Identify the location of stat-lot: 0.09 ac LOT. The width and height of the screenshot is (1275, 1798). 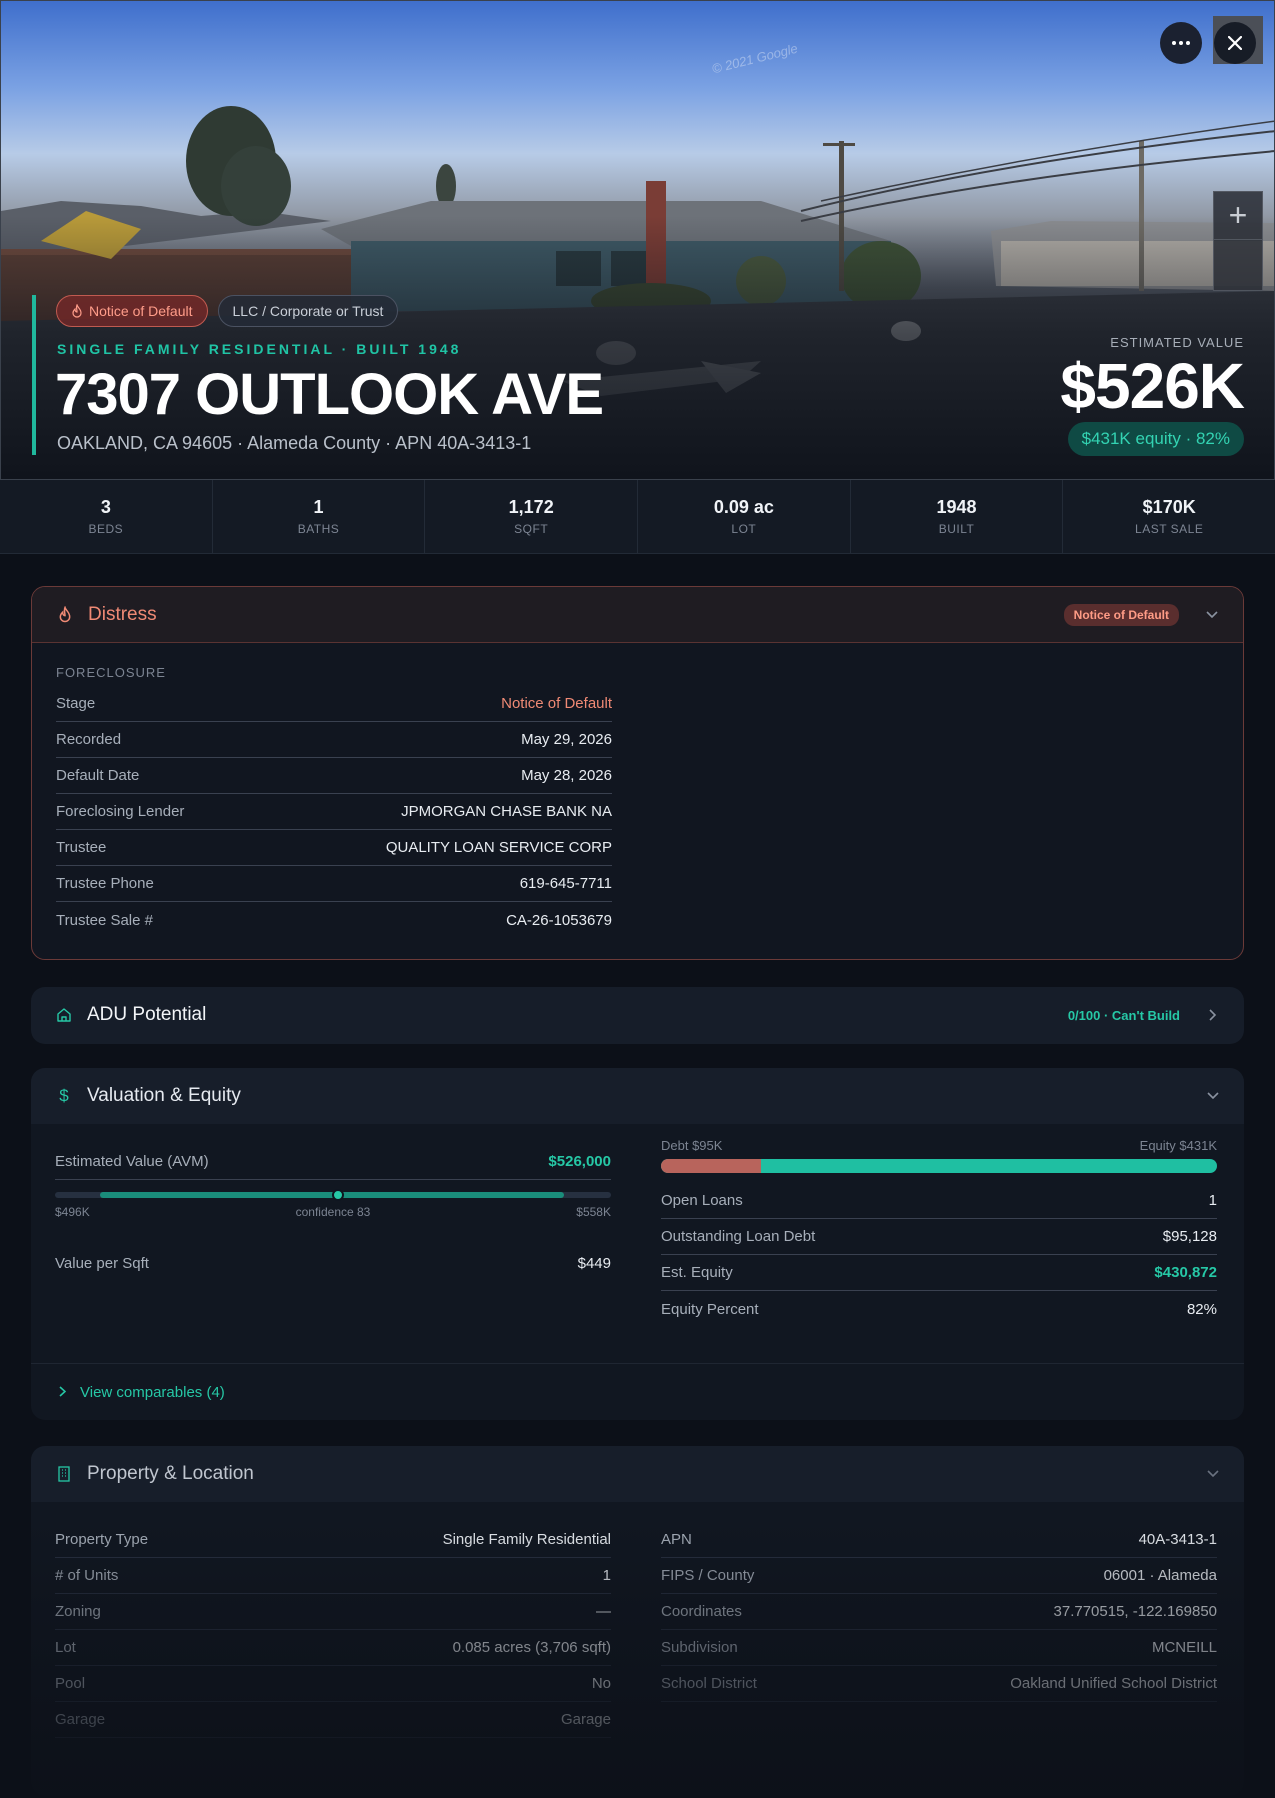
(744, 516).